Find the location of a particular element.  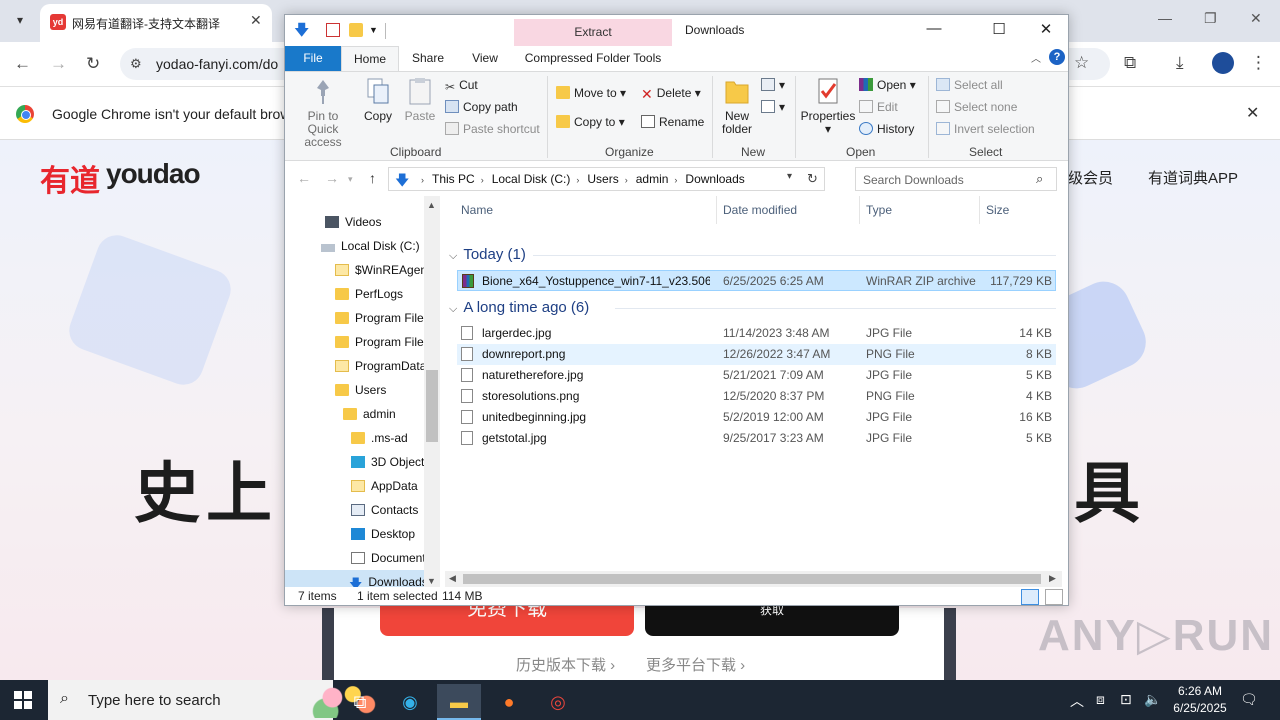

large-icons-view-icon is located at coordinates (1054, 597).